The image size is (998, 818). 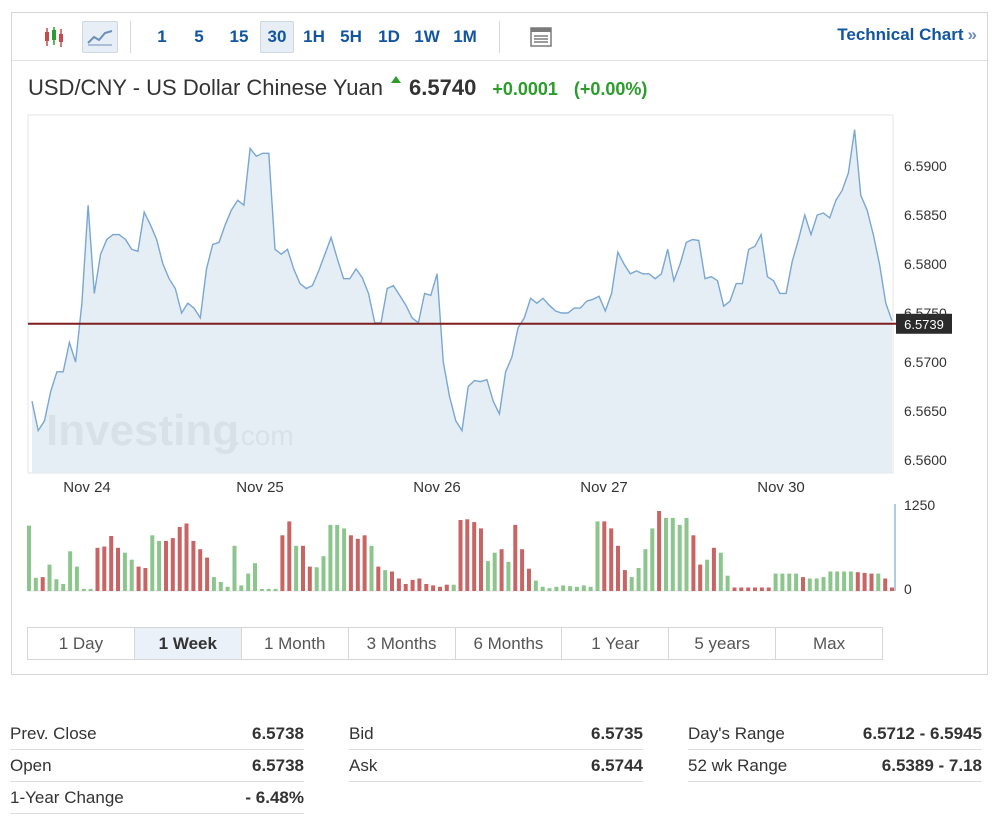 What do you see at coordinates (87, 487) in the screenshot?
I see `x-tick-label: Nov 24` at bounding box center [87, 487].